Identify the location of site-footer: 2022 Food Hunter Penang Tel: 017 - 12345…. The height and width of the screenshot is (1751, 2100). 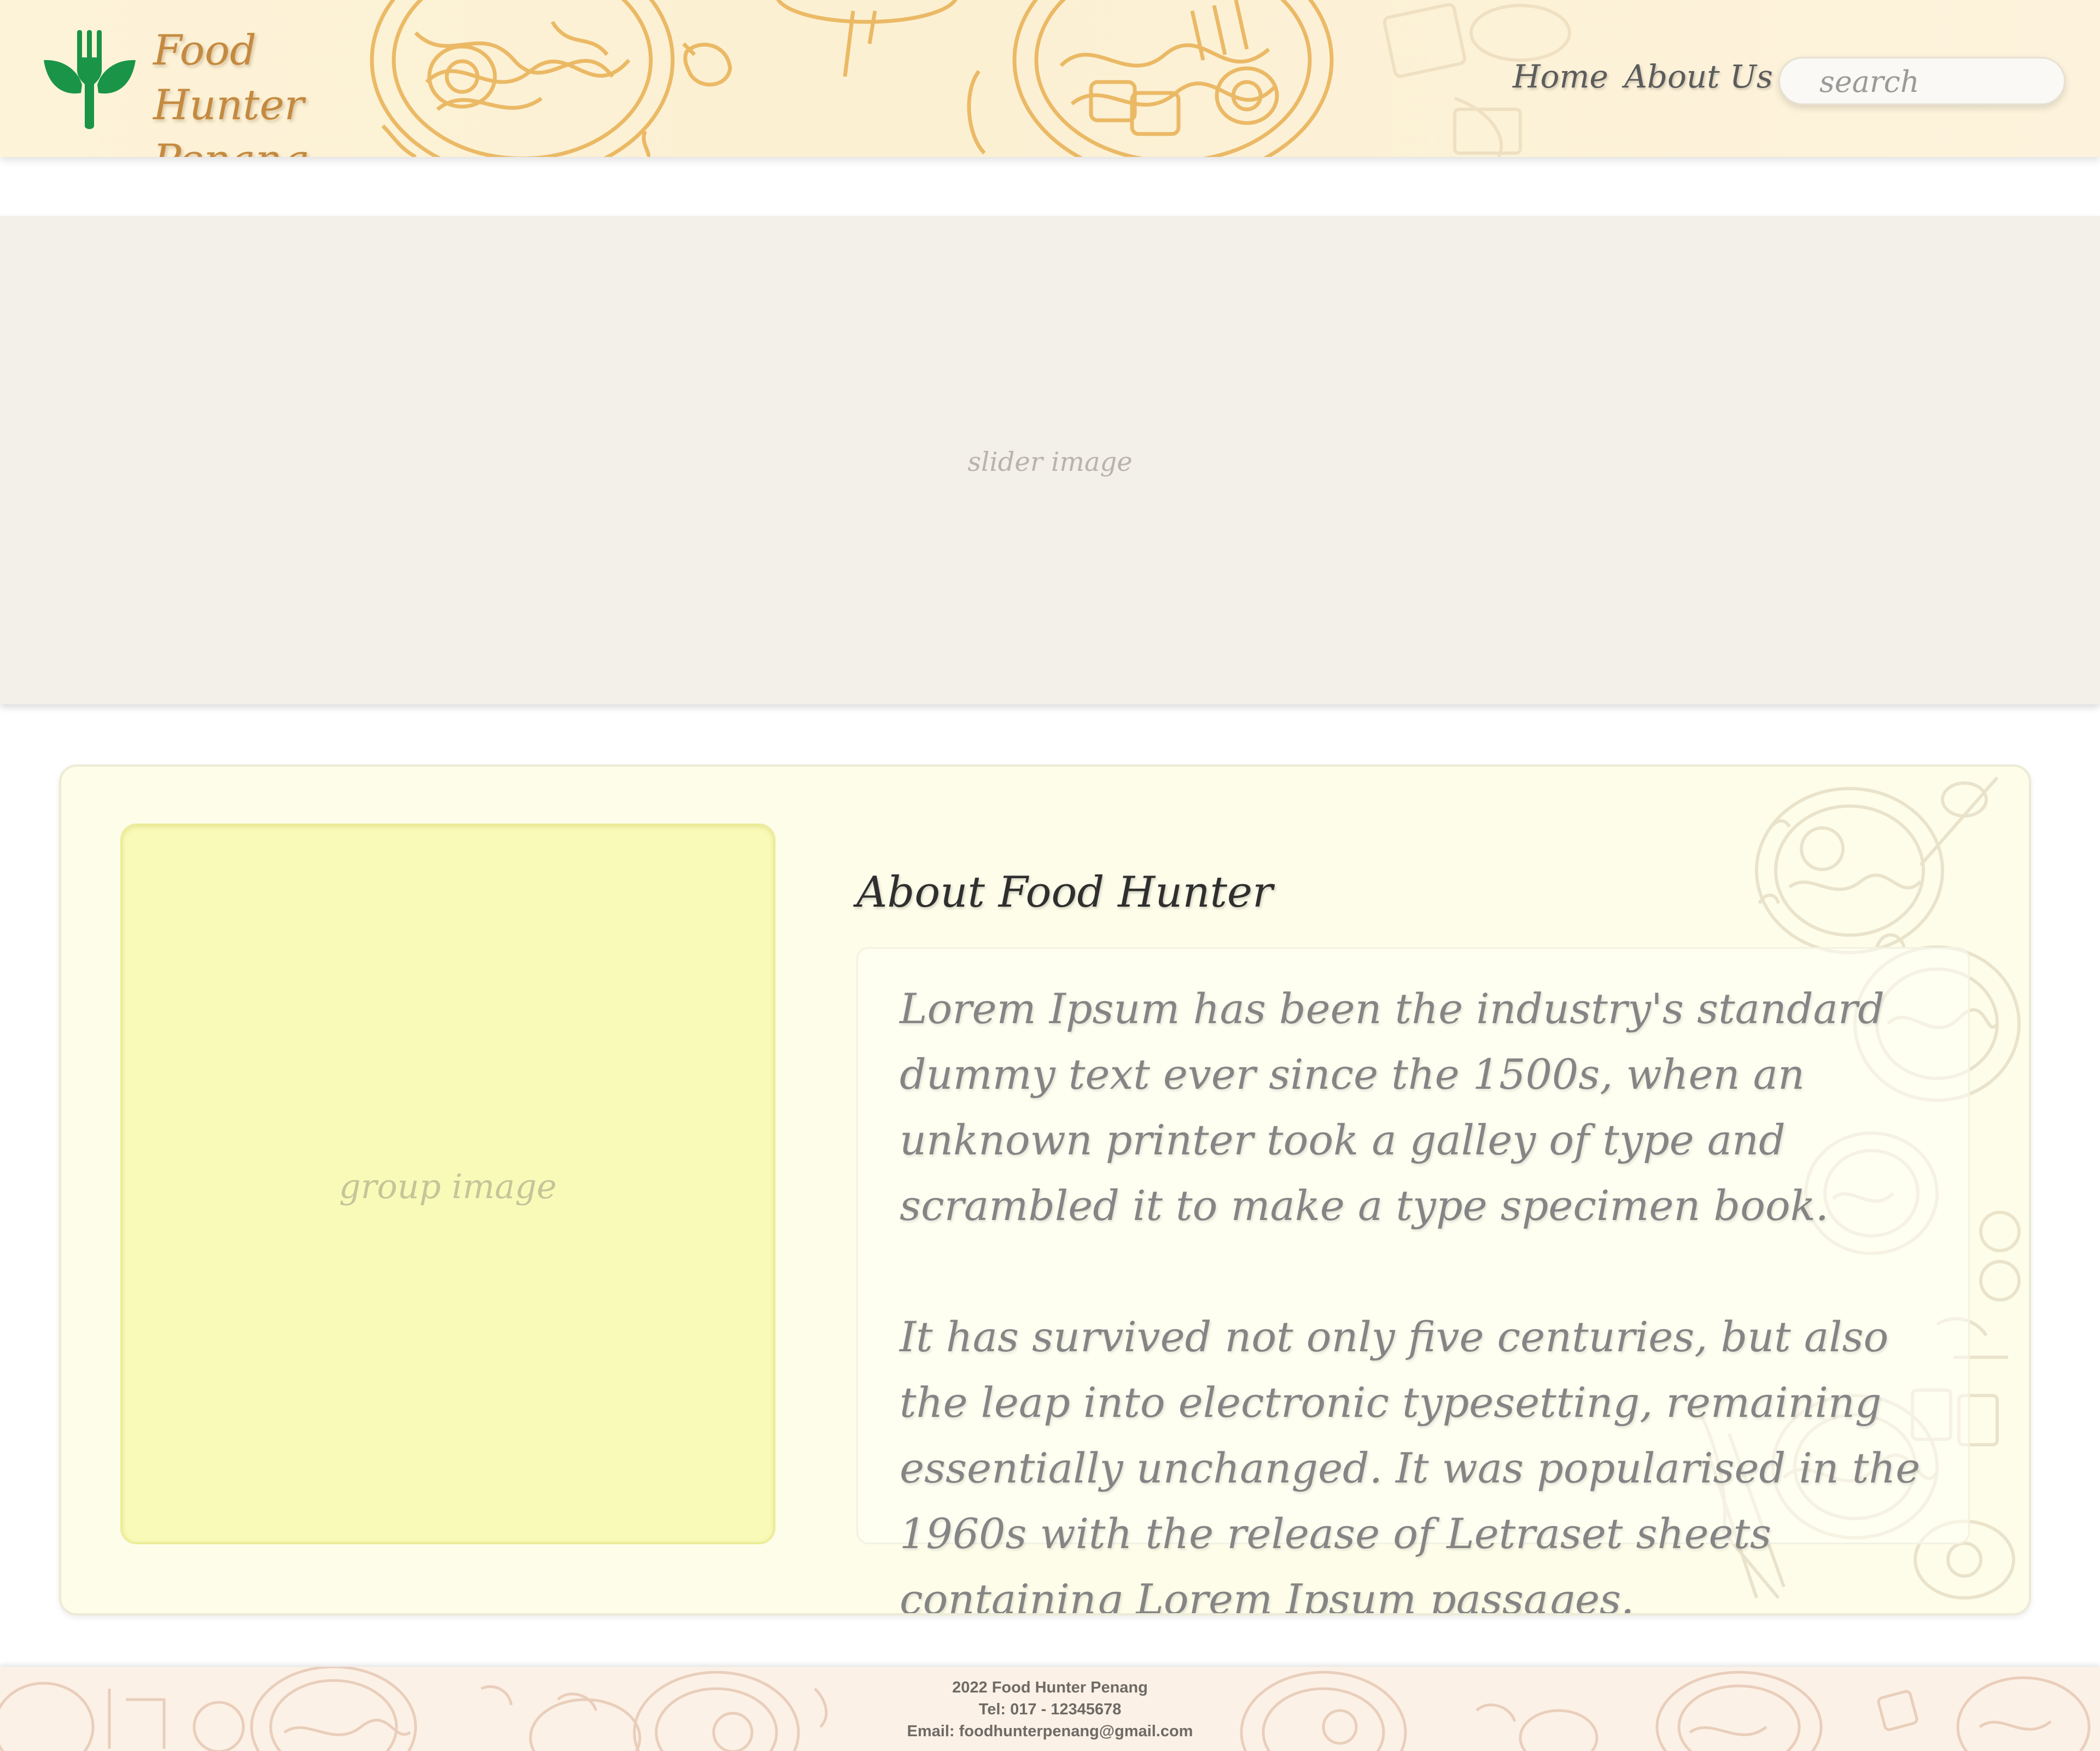
(1050, 1709).